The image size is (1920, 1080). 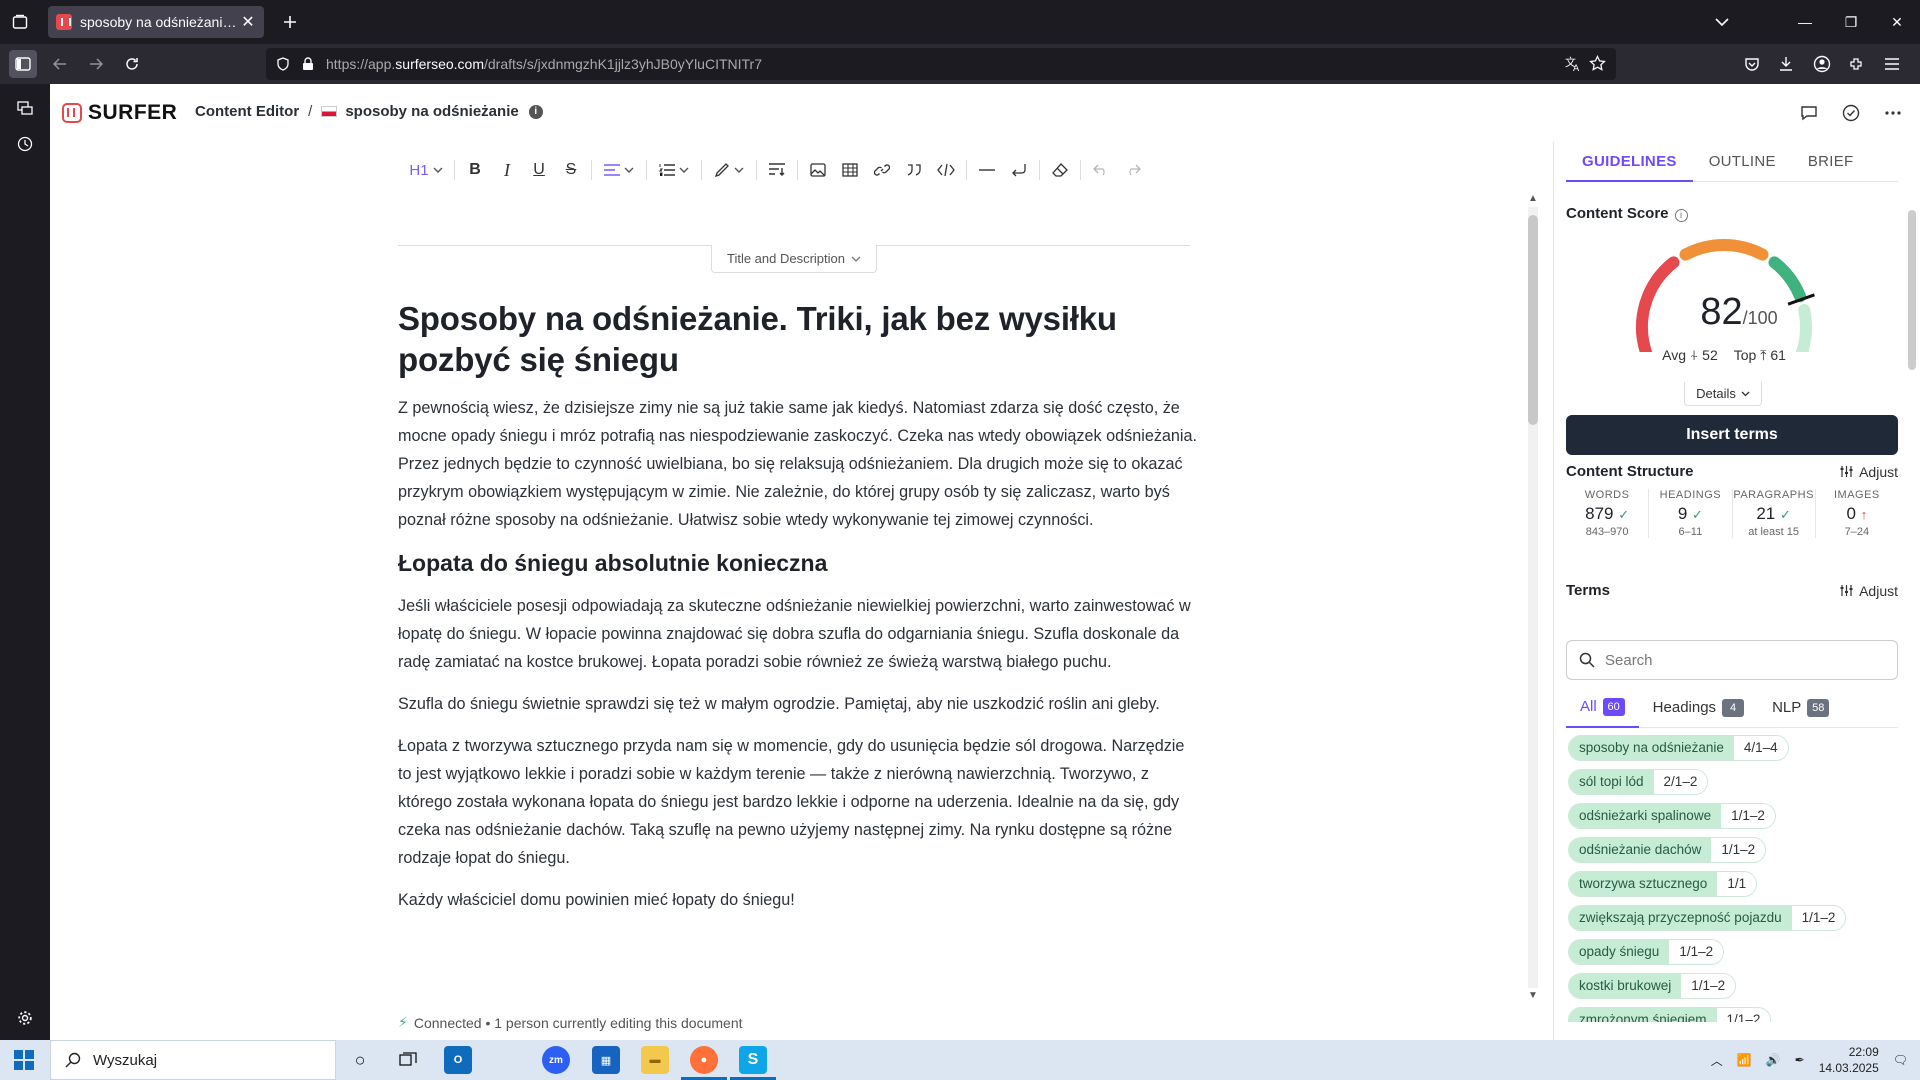 What do you see at coordinates (426, 170) in the screenshot?
I see `heading-dropdown: H1` at bounding box center [426, 170].